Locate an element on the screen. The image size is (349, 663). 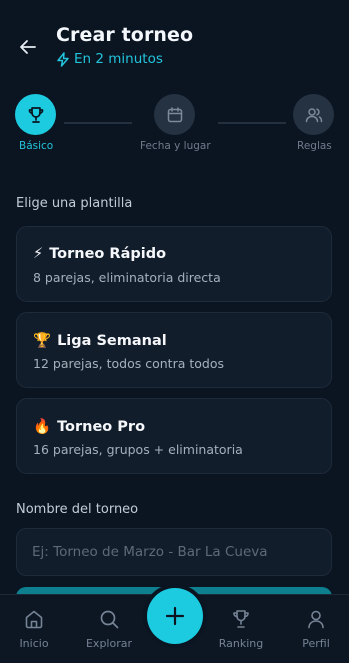
templates-section-label: Elige una plantilla is located at coordinates (74, 203).